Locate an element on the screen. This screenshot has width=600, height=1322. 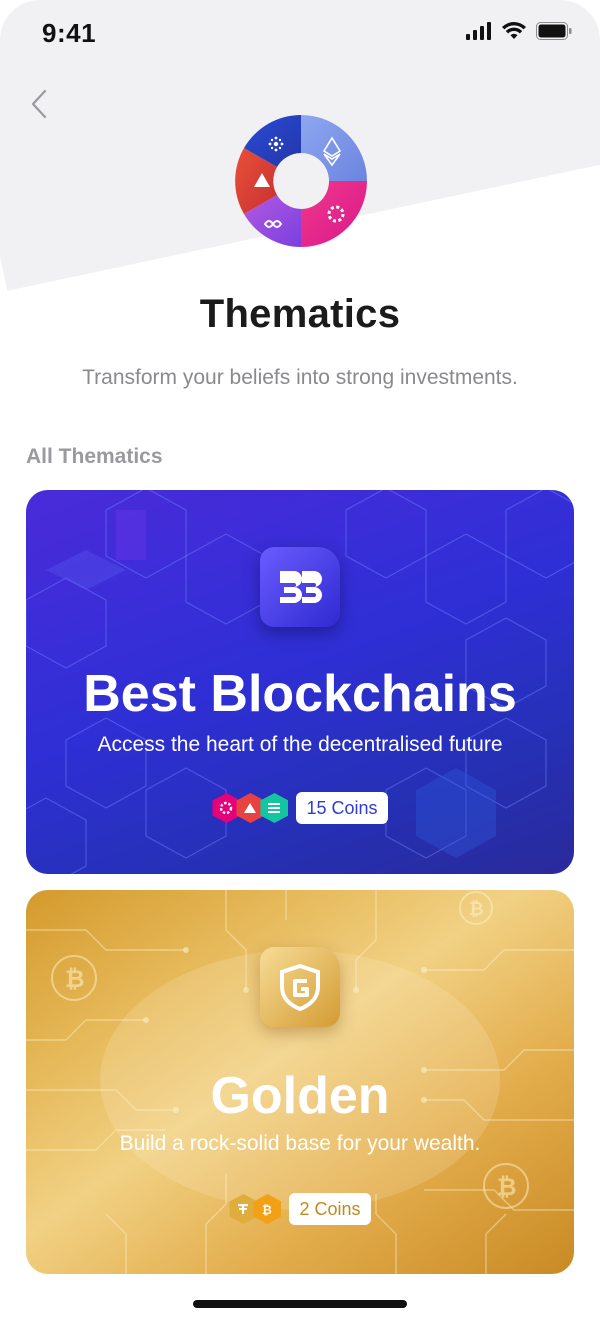
card-description: Build a rock-solid base for your wealth. is located at coordinates (300, 1143).